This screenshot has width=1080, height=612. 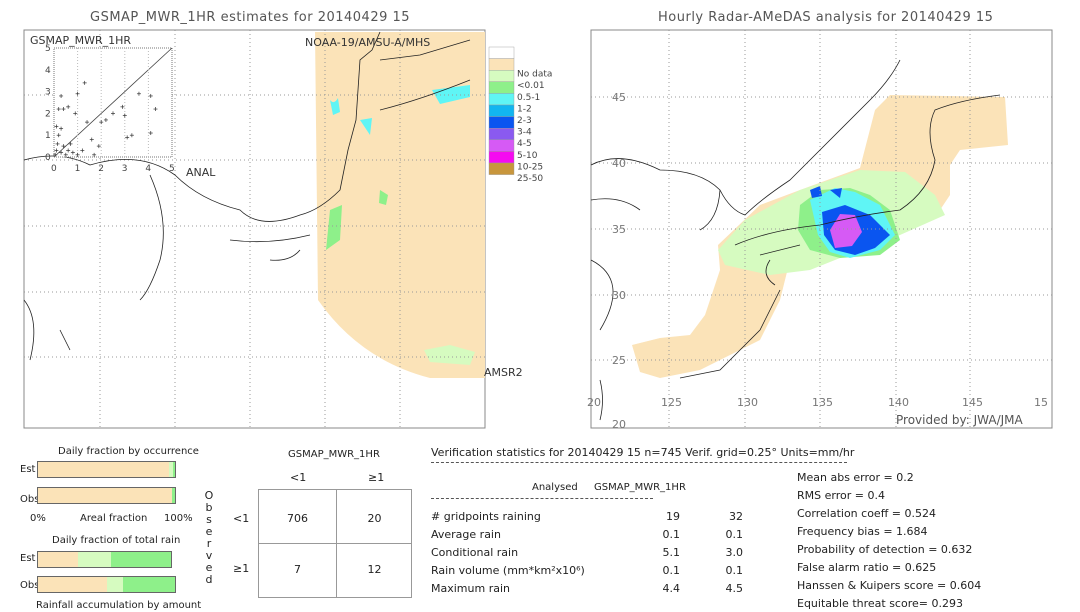 What do you see at coordinates (241, 518) in the screenshot?
I see `contingency-row-1: <1` at bounding box center [241, 518].